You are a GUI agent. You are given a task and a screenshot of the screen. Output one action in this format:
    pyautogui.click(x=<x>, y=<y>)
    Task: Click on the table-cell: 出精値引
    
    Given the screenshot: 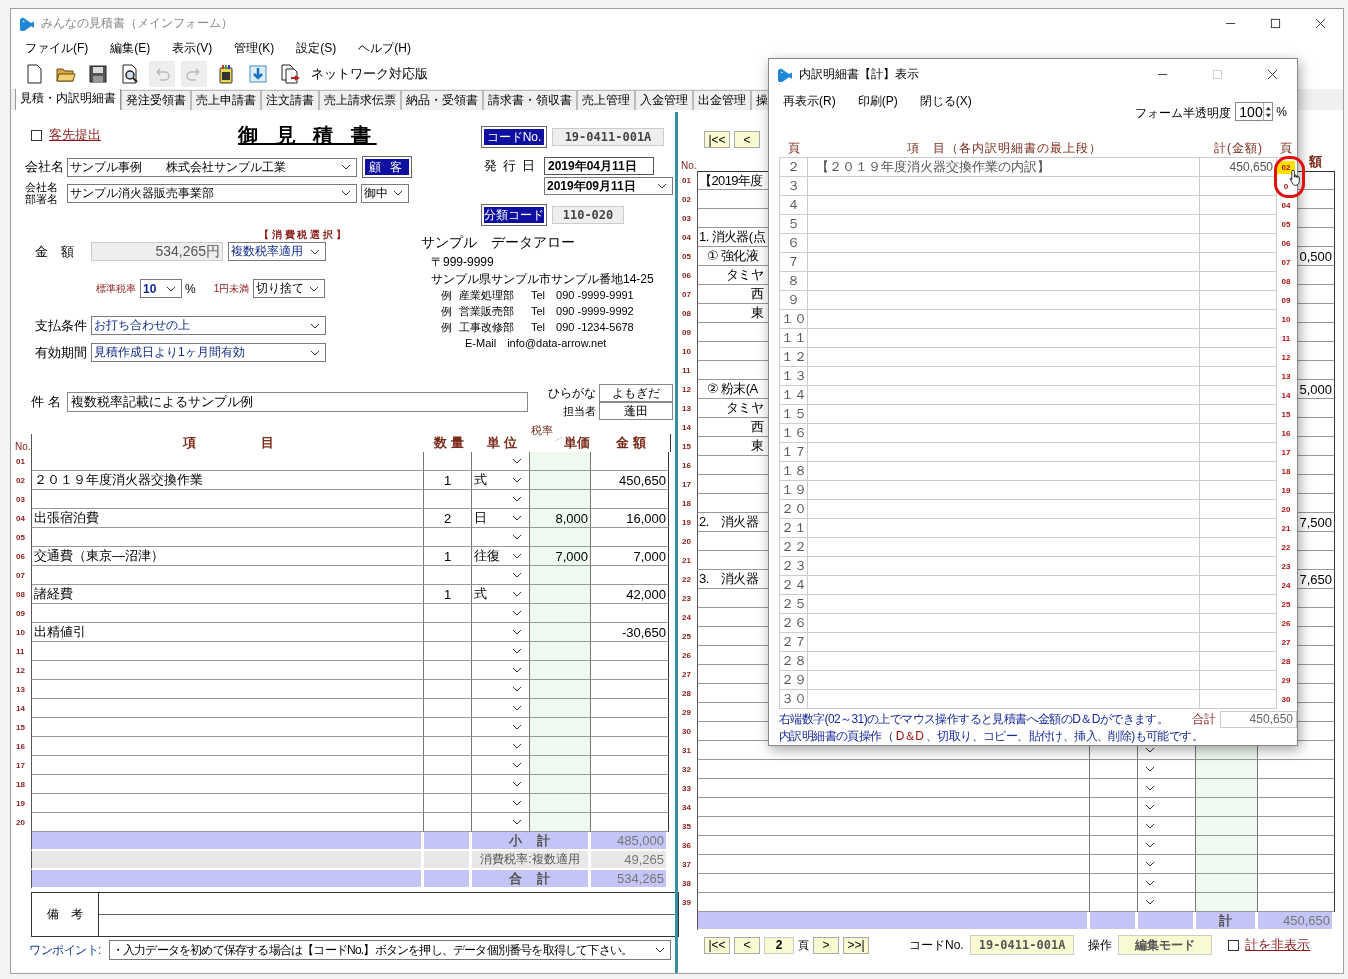 What is the action you would take?
    pyautogui.click(x=227, y=632)
    